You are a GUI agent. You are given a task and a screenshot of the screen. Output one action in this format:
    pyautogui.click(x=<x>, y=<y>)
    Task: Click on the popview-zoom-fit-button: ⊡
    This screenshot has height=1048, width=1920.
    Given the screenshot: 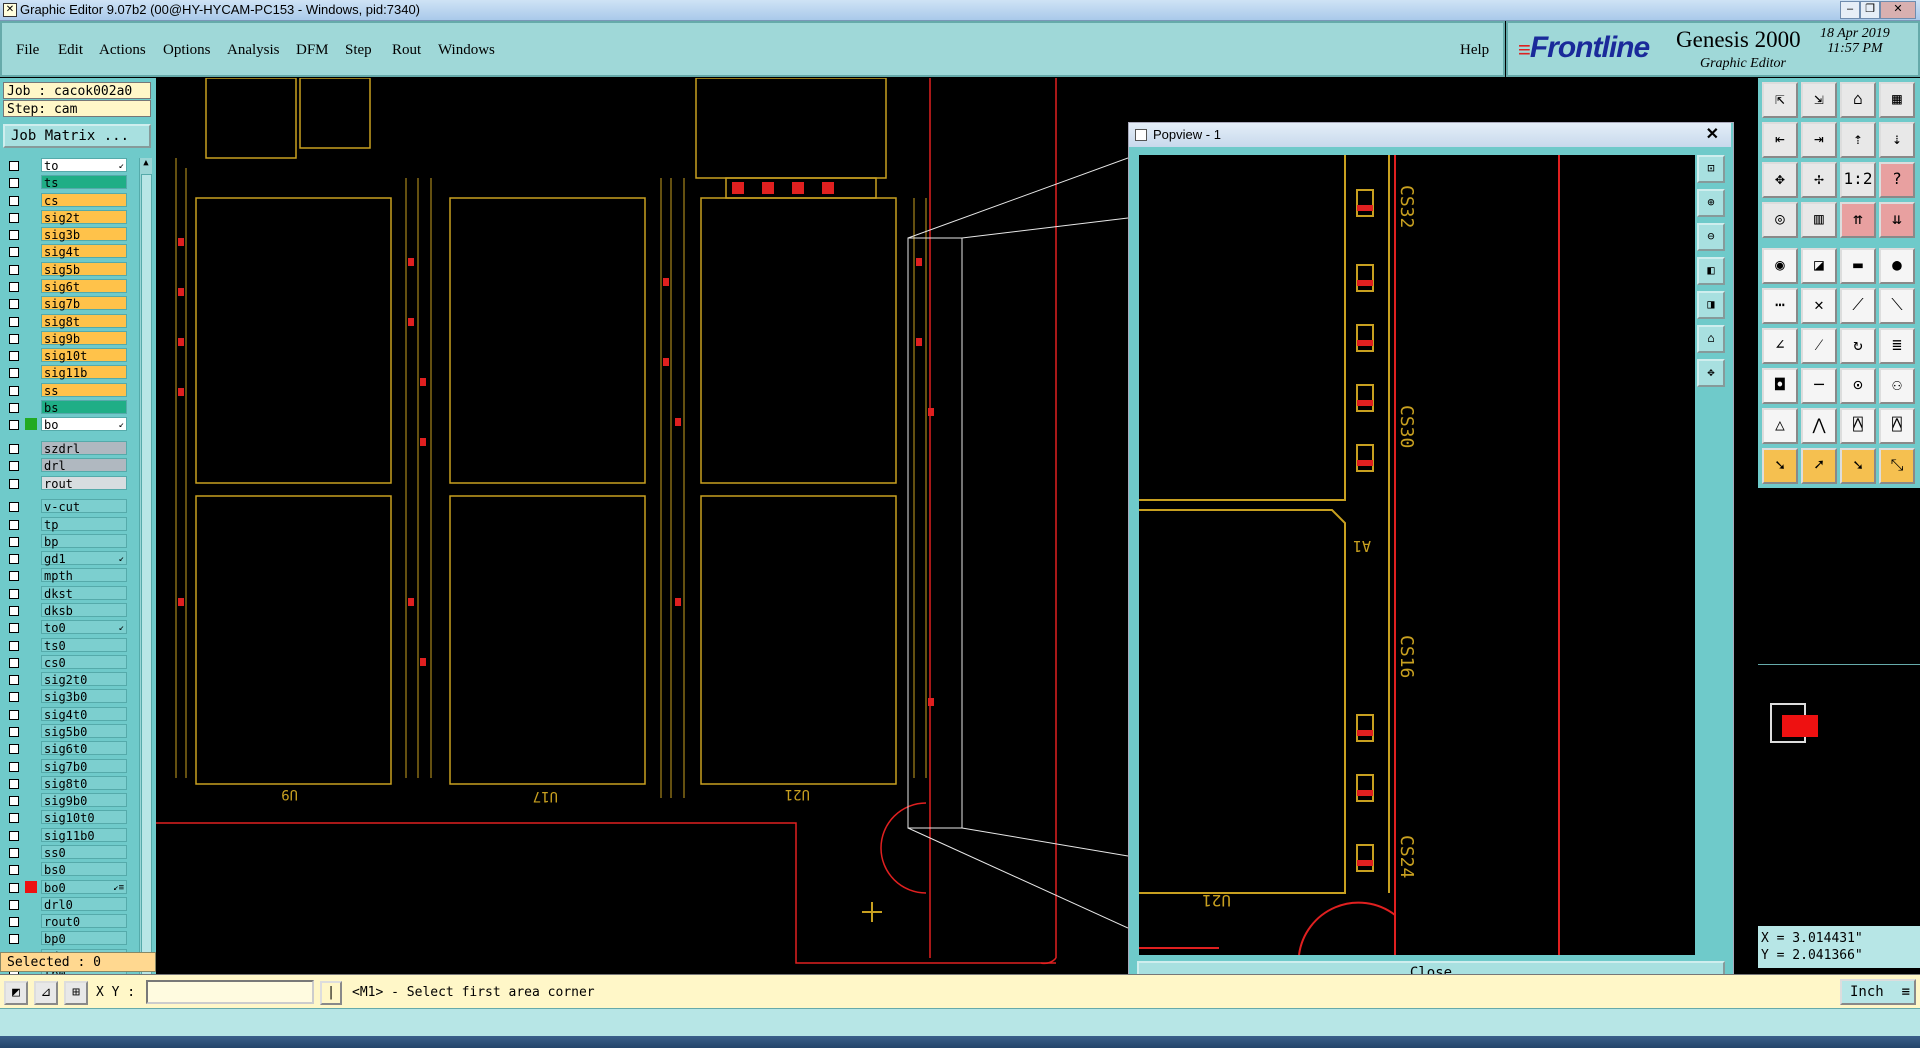 What is the action you would take?
    pyautogui.click(x=1711, y=169)
    